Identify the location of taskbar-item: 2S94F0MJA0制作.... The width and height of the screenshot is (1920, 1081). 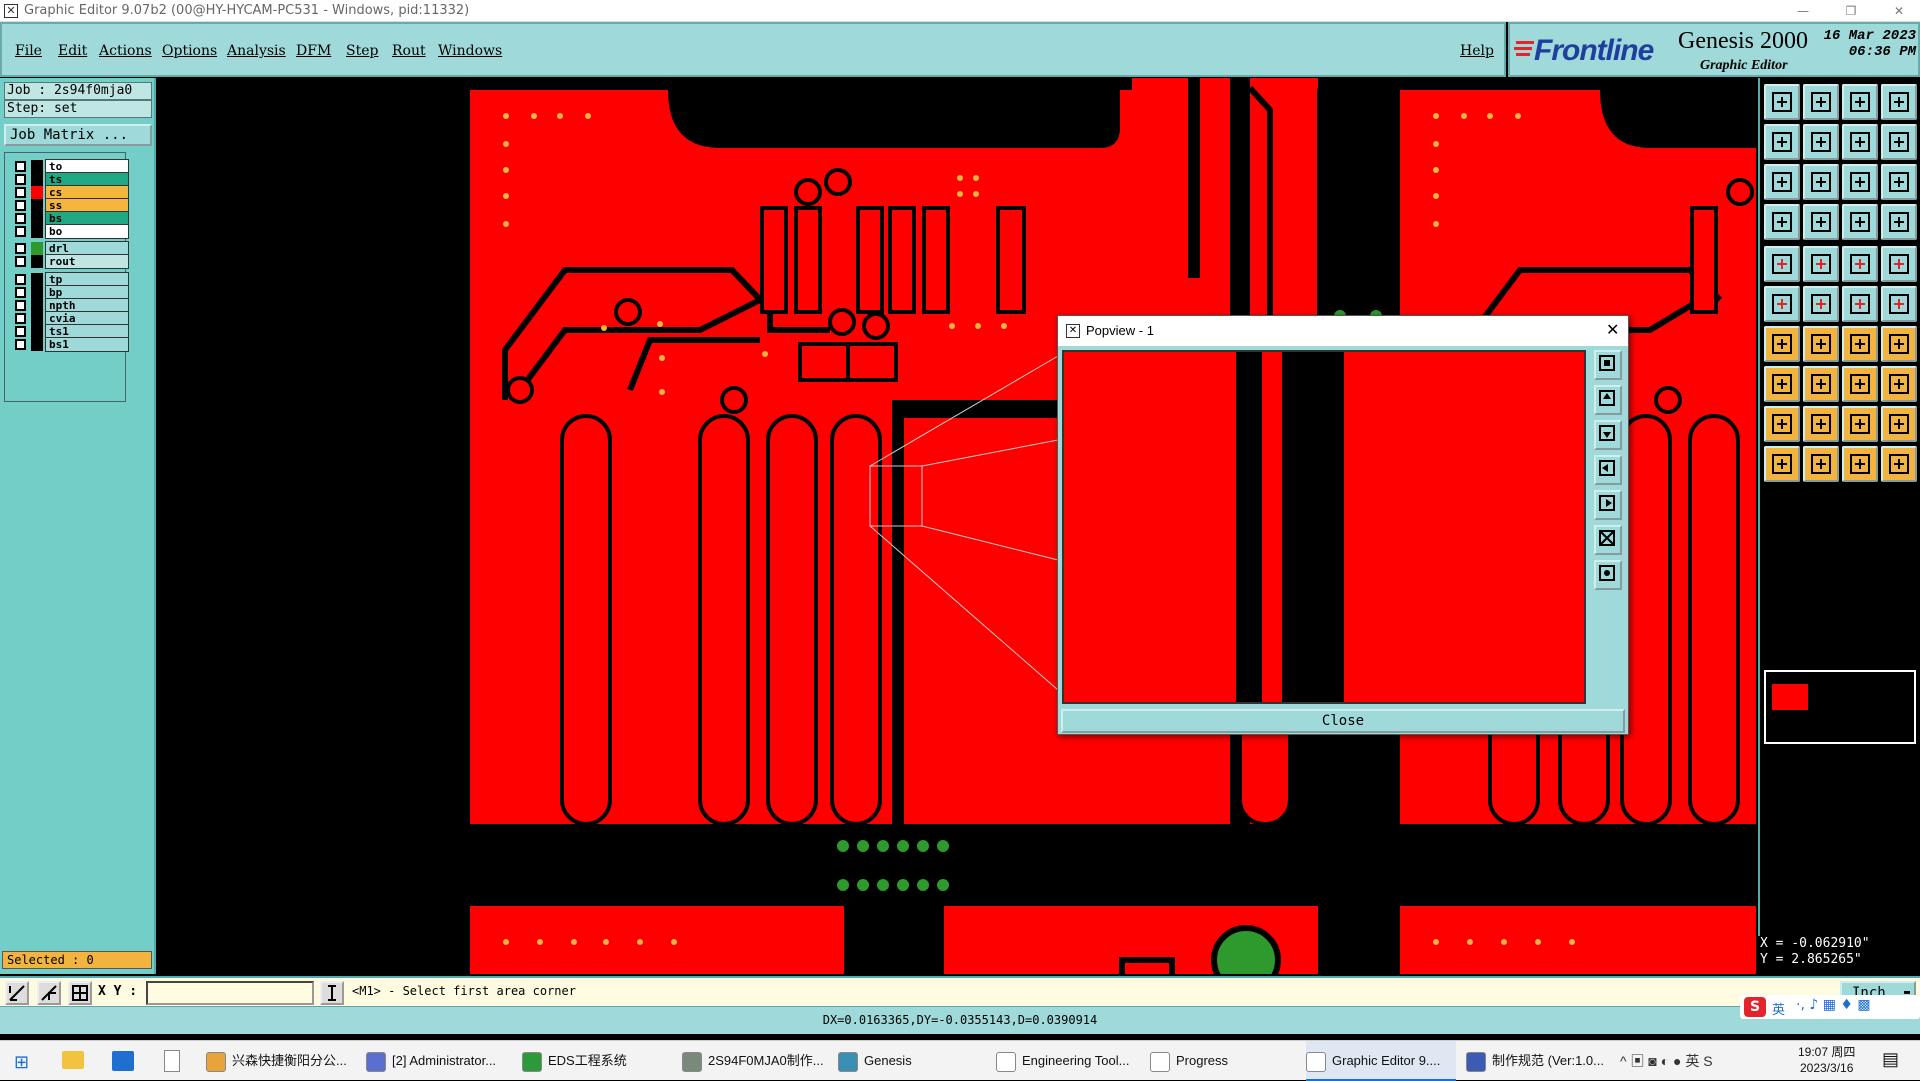
(757, 1061).